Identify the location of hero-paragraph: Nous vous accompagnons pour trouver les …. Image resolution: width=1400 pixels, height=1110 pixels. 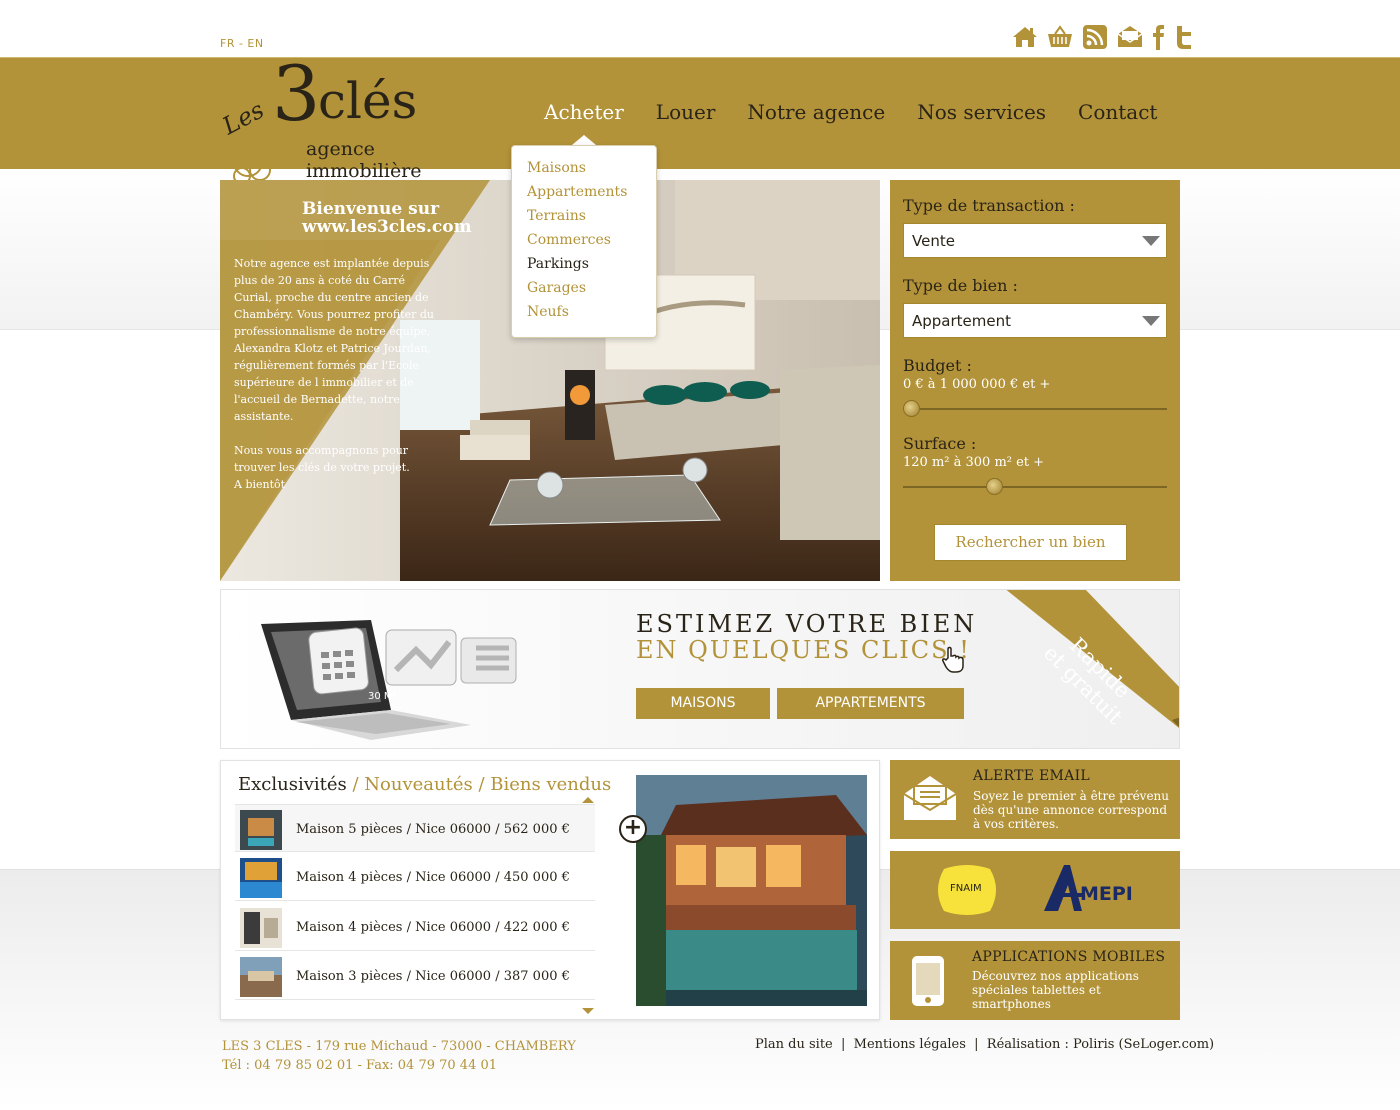
(322, 459).